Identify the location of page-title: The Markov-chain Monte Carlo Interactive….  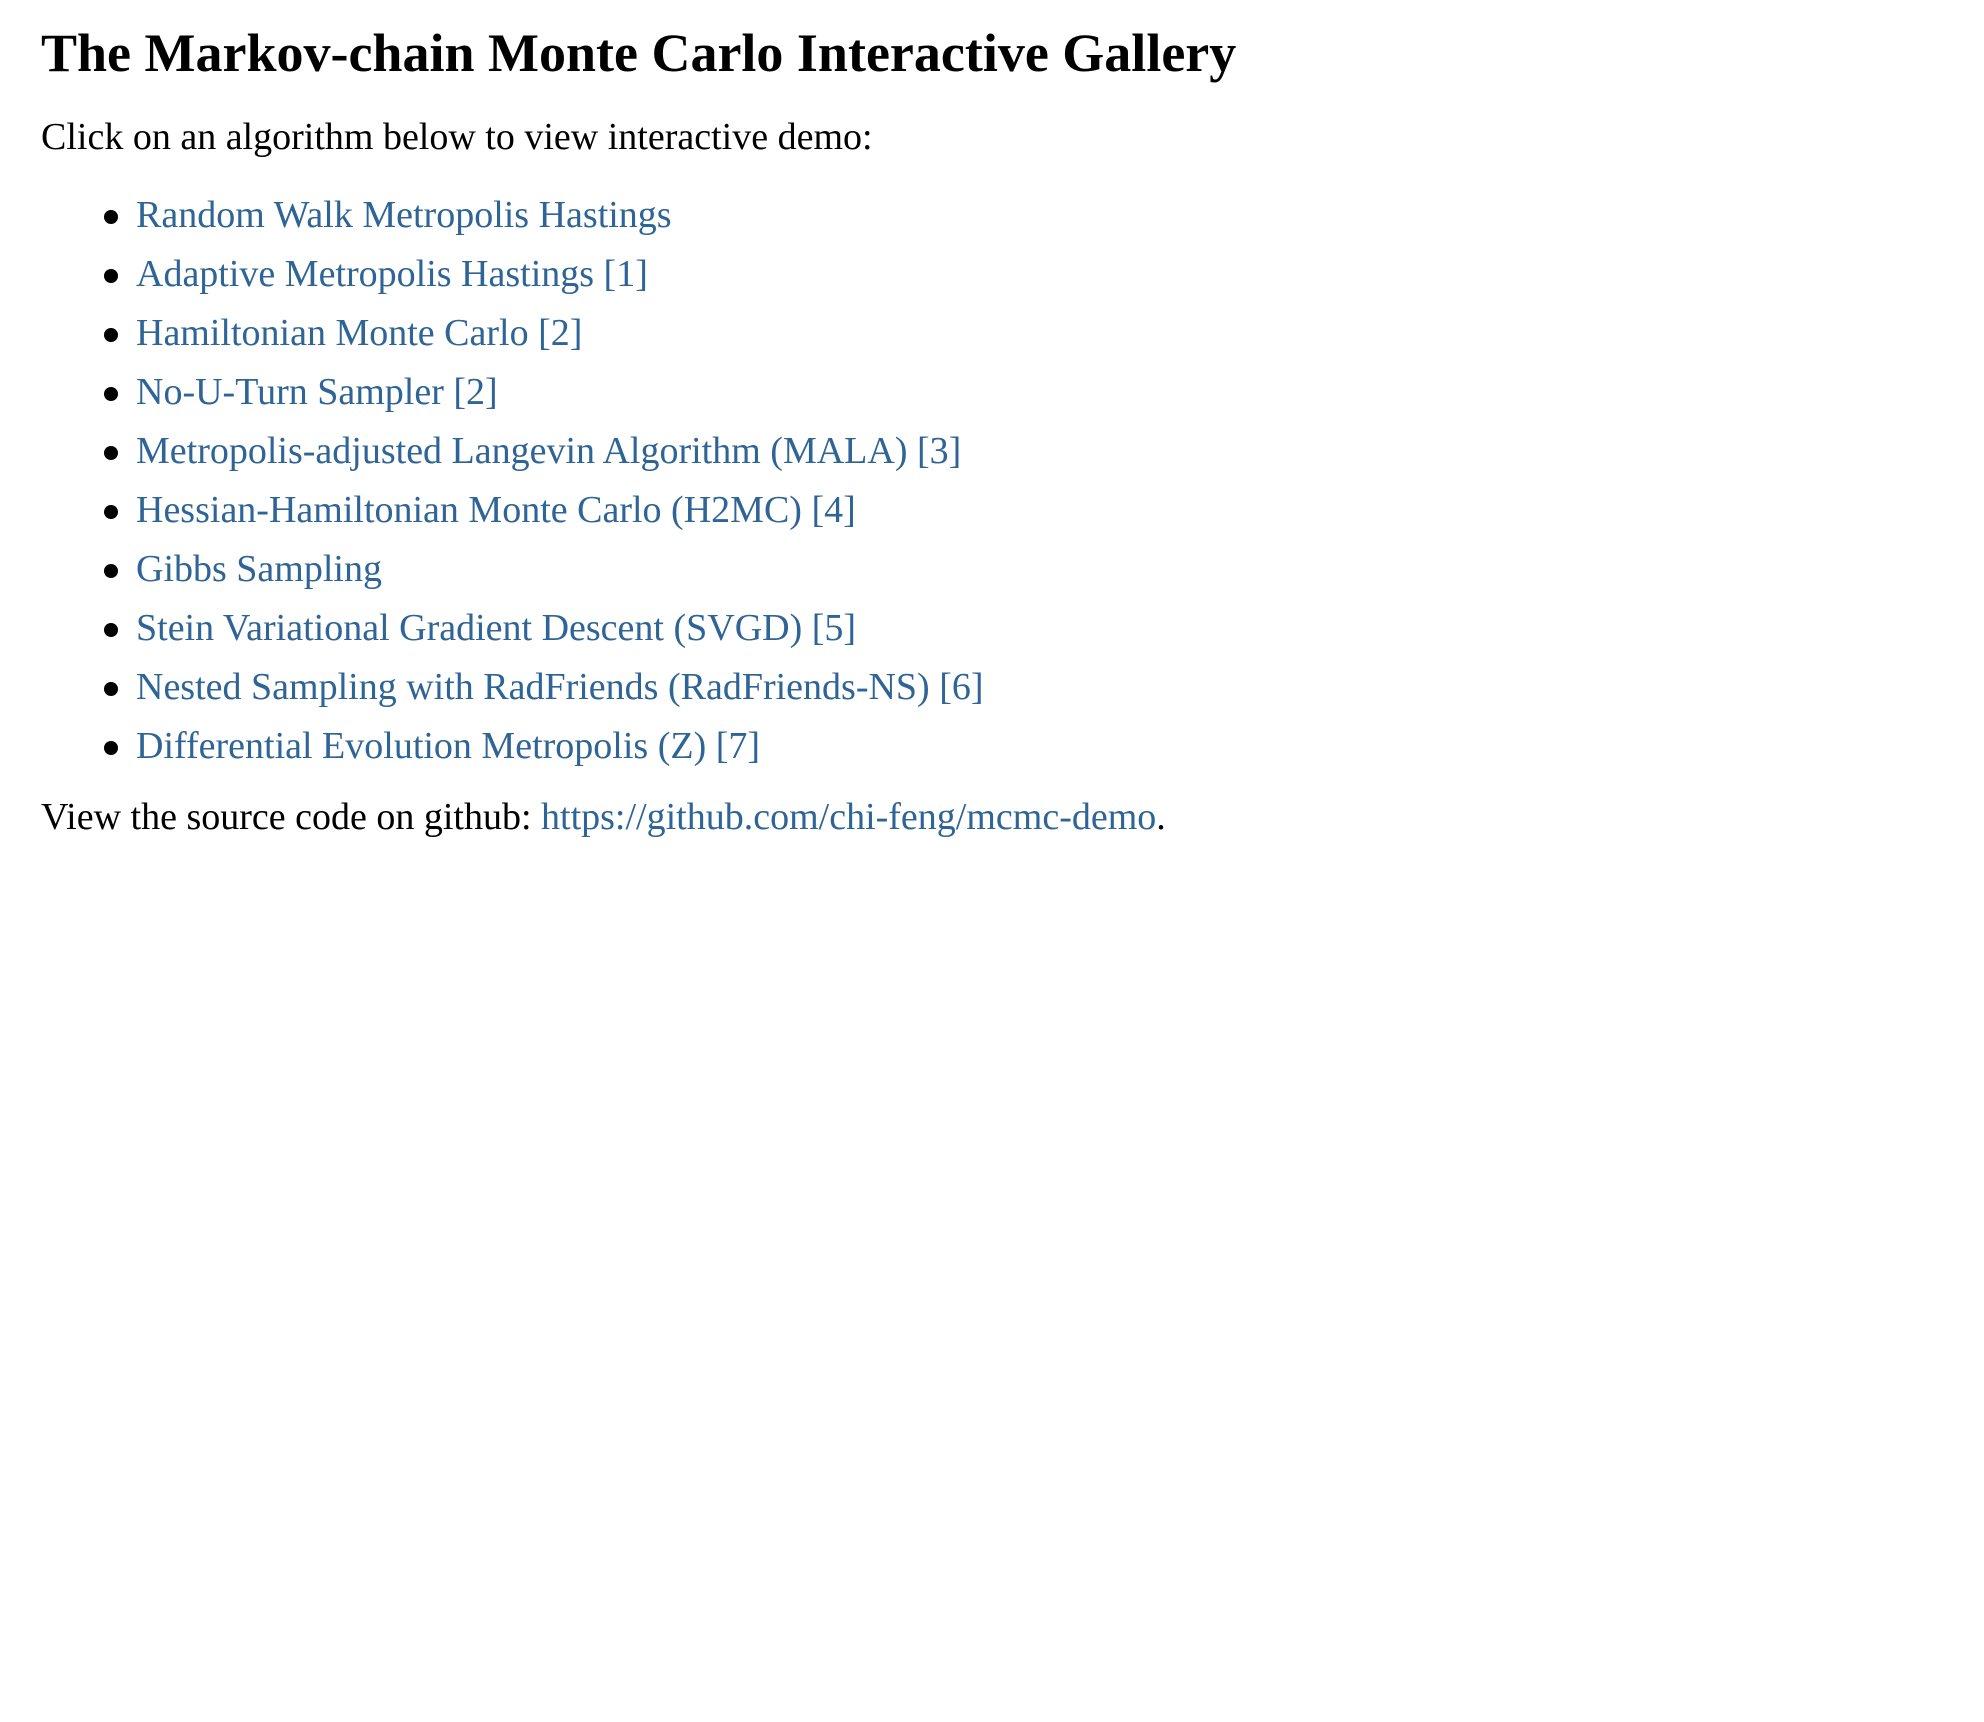
(639, 53).